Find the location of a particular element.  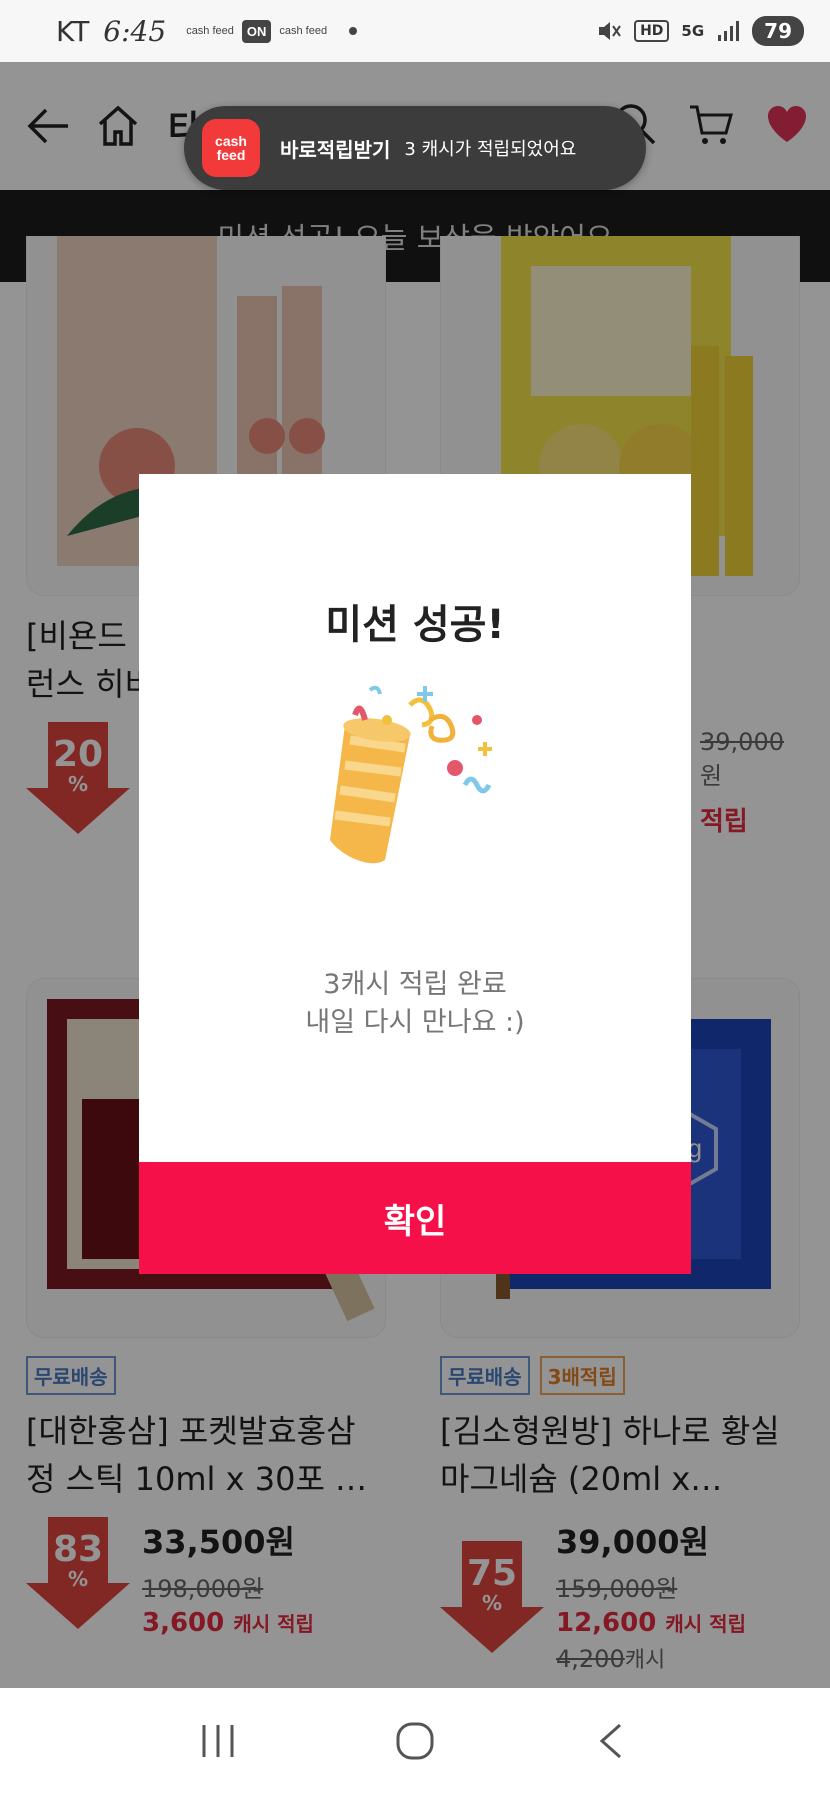

network-icon: 5G is located at coordinates (693, 31).